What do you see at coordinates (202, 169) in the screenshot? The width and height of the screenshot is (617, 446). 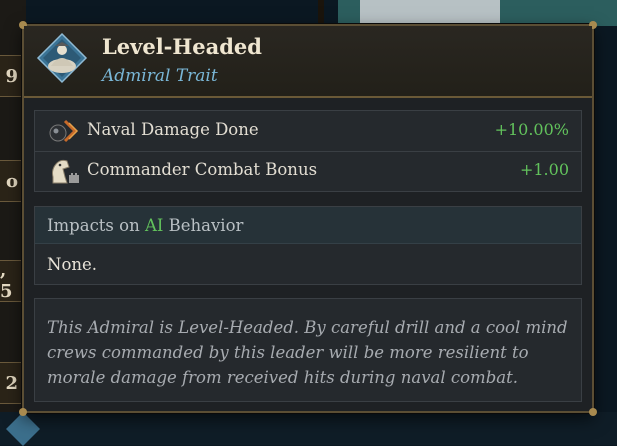 I see `modifier-label: Commander Combat Bonus` at bounding box center [202, 169].